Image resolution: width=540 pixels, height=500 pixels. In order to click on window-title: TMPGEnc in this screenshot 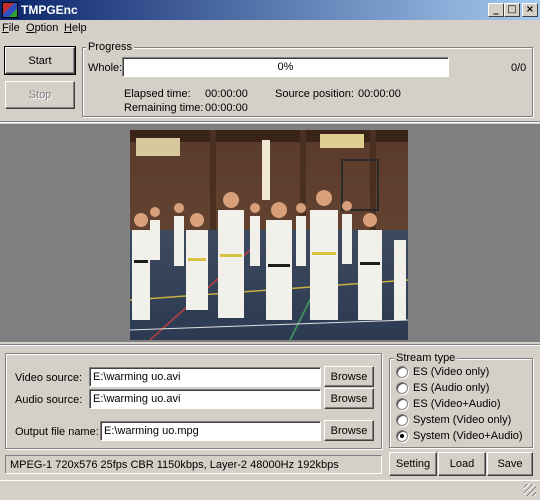, I will do `click(49, 10)`.